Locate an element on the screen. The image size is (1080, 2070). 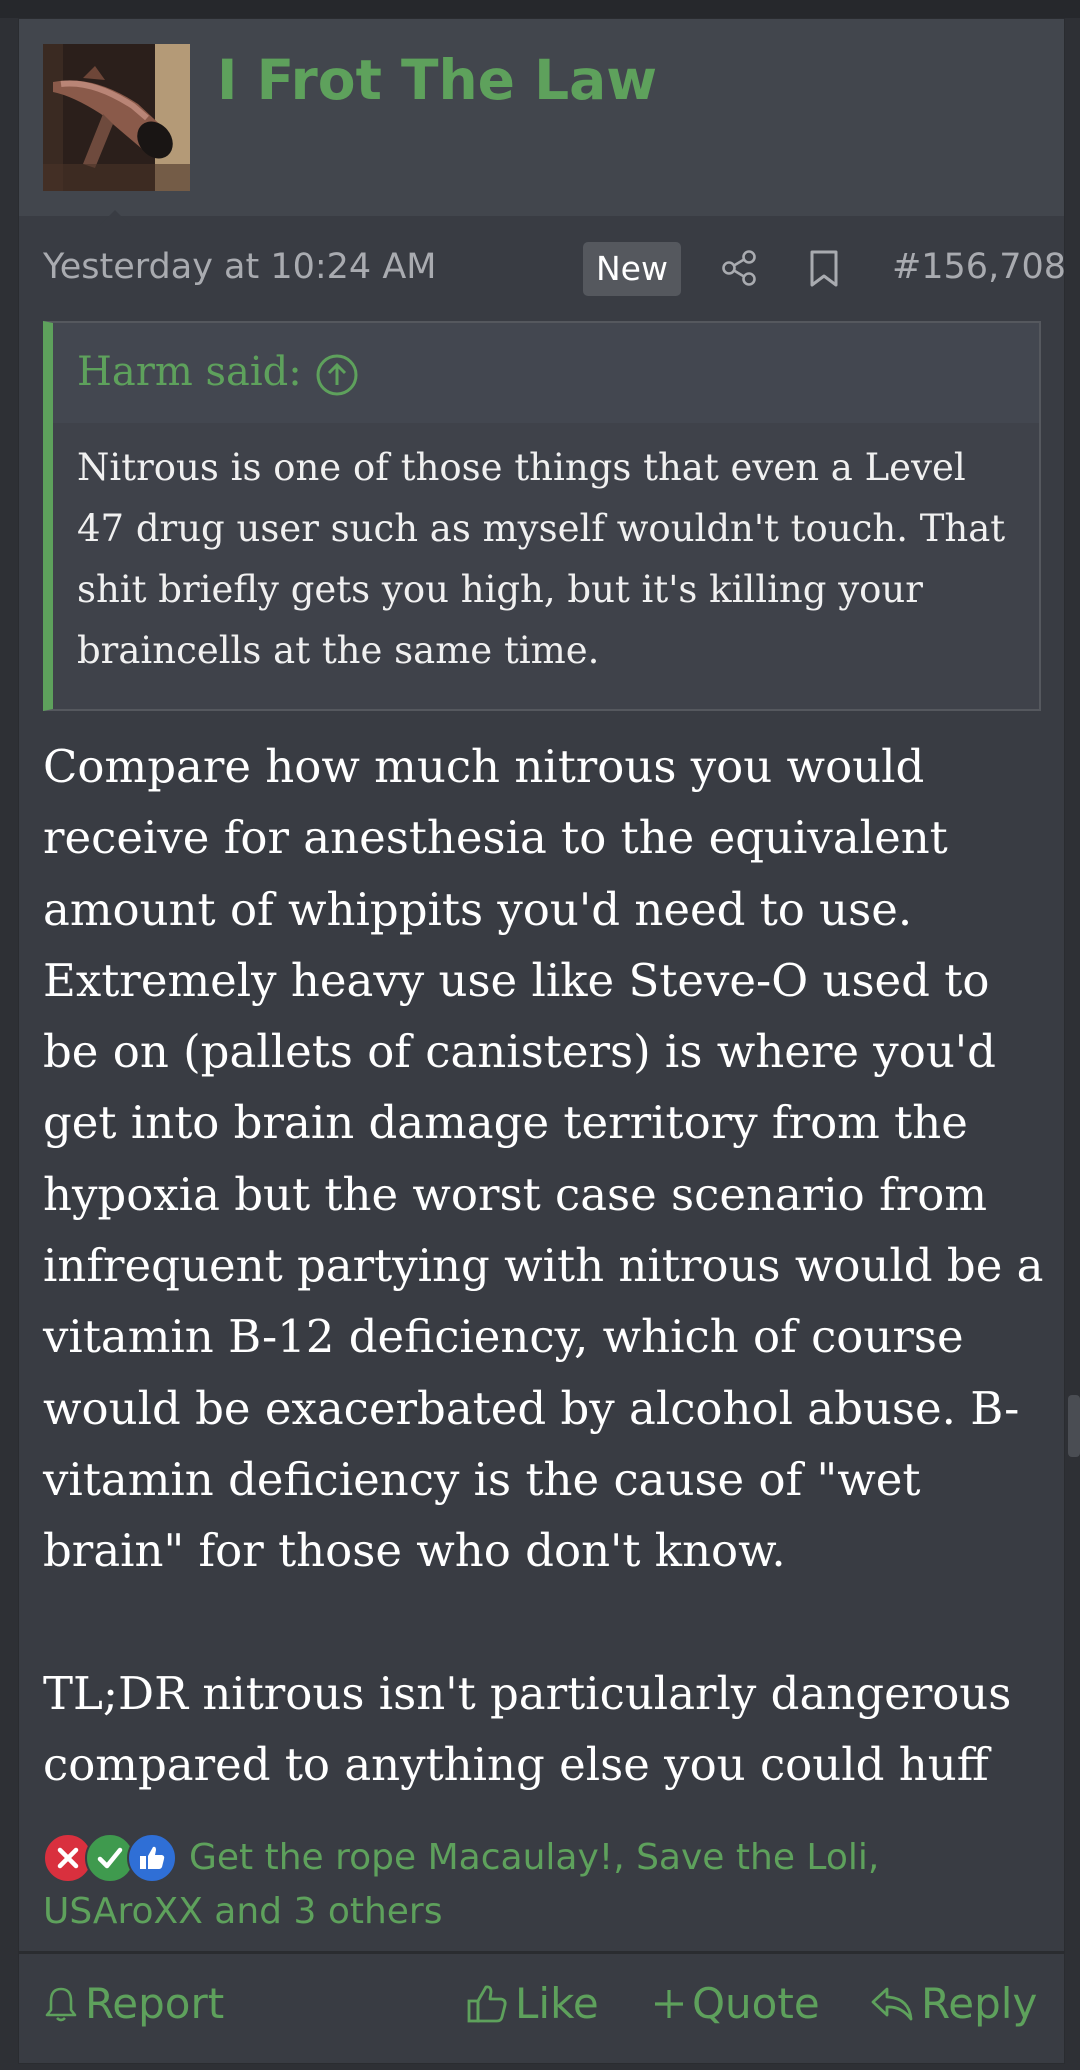
avatar is located at coordinates (116, 117).